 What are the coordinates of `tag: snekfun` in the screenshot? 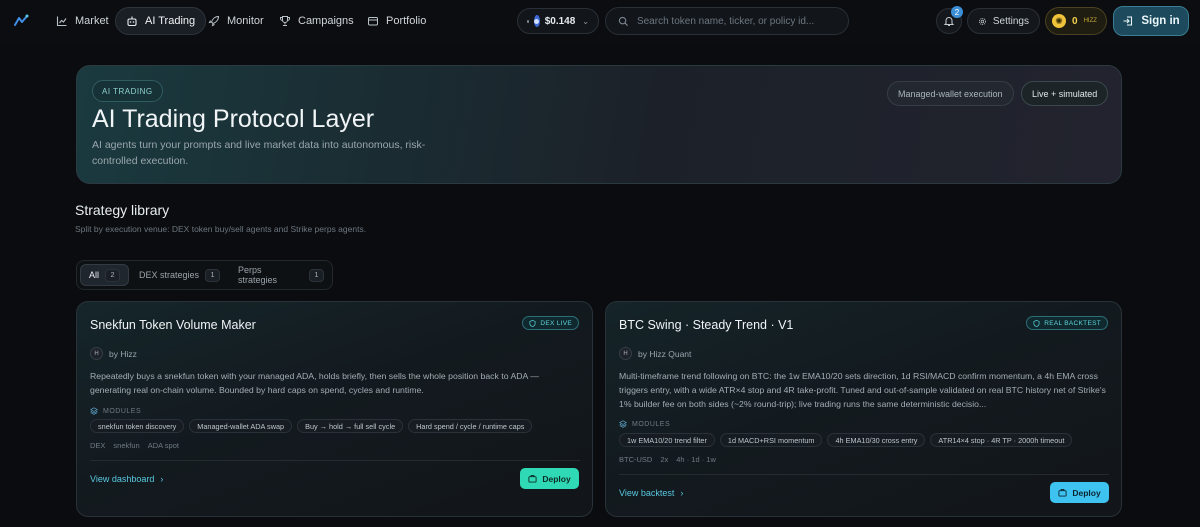 It's located at (126, 445).